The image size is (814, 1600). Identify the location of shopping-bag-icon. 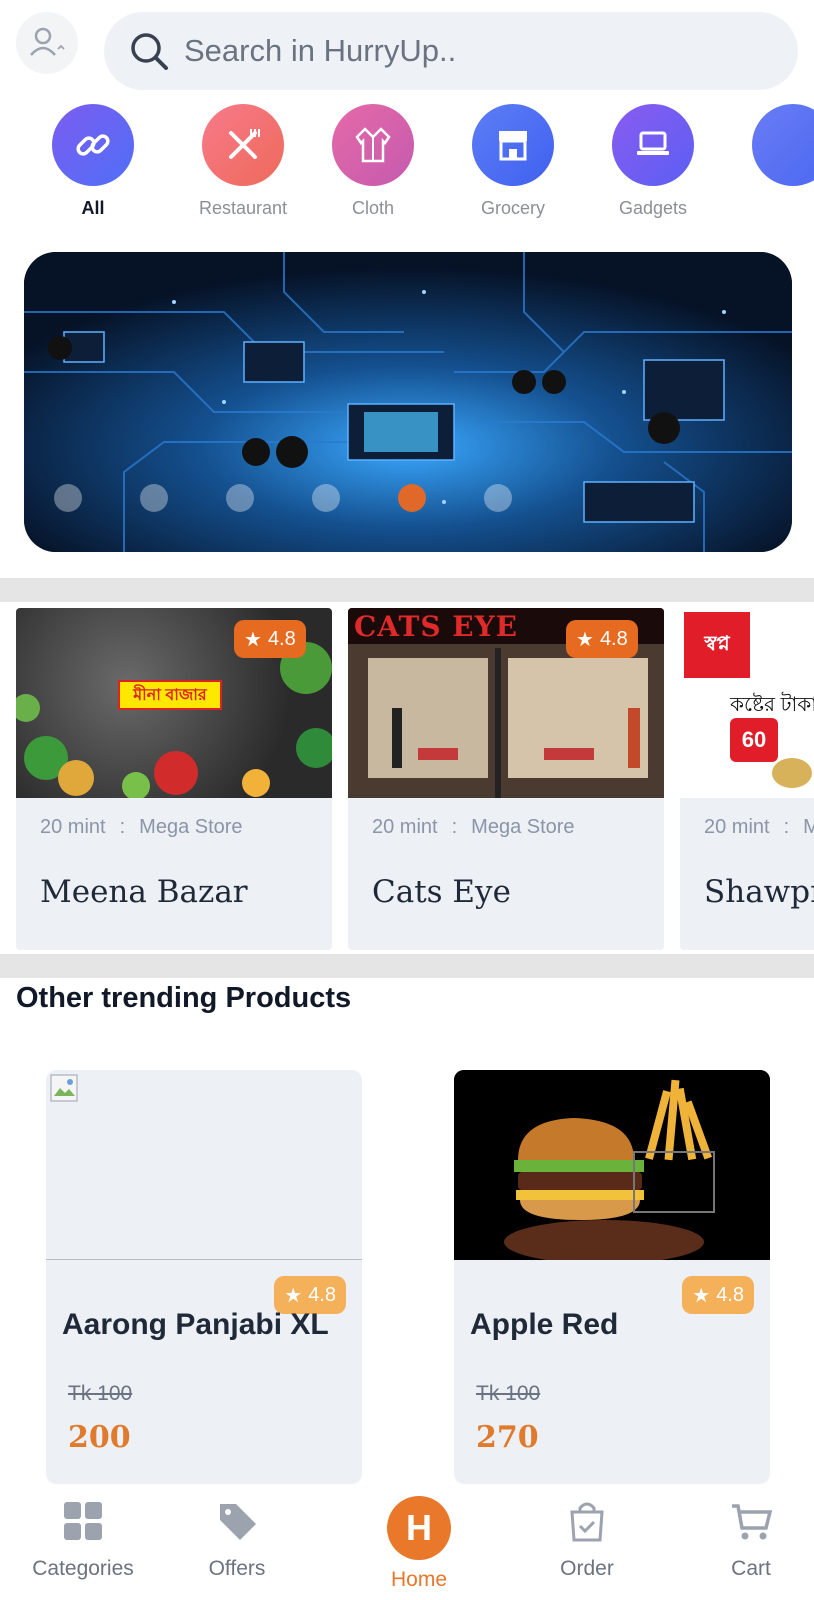
(587, 1522).